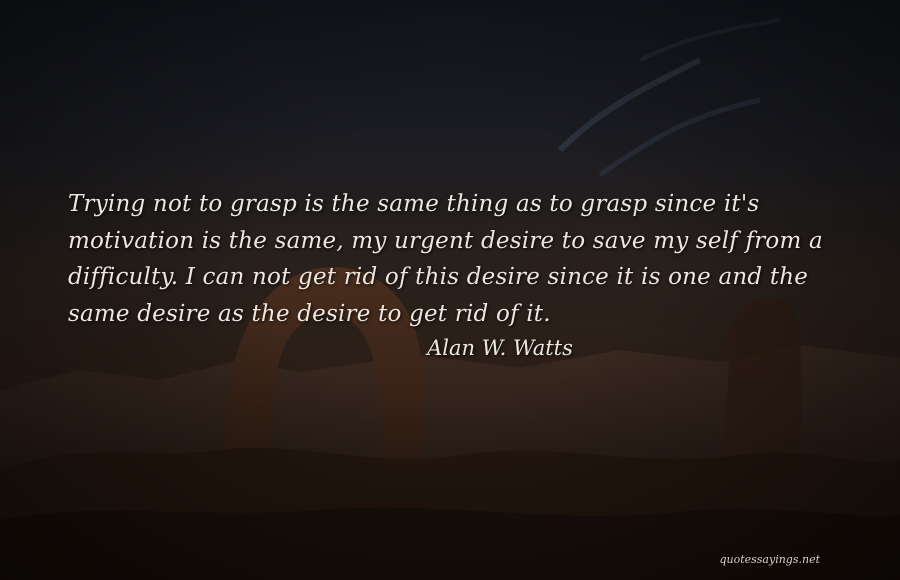 Image resolution: width=900 pixels, height=580 pixels. I want to click on quote-author: Alan W. Watts, so click(500, 348).